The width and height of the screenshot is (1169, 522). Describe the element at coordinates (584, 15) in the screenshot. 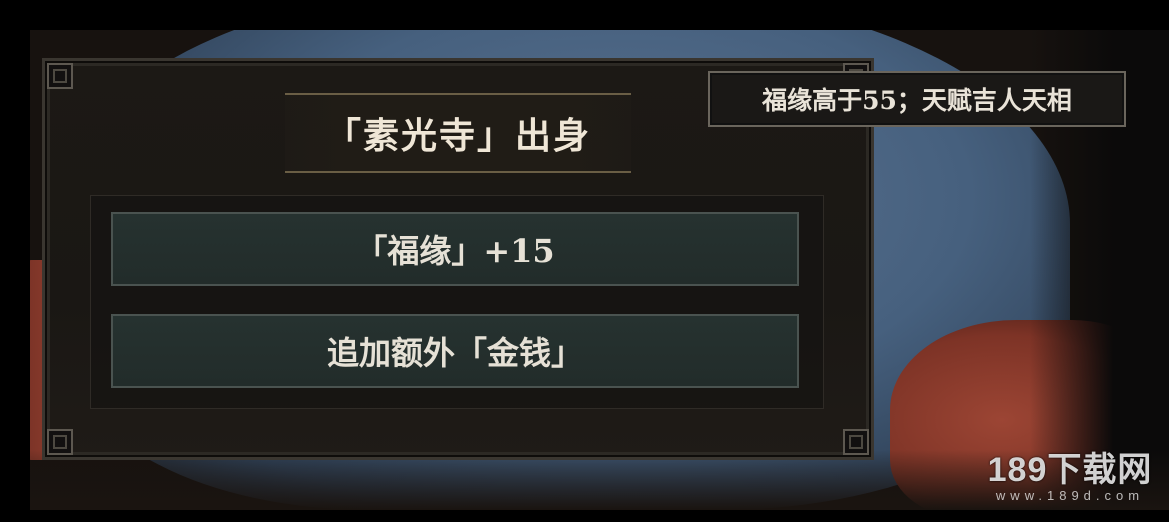

I see `letterbox-top` at that location.